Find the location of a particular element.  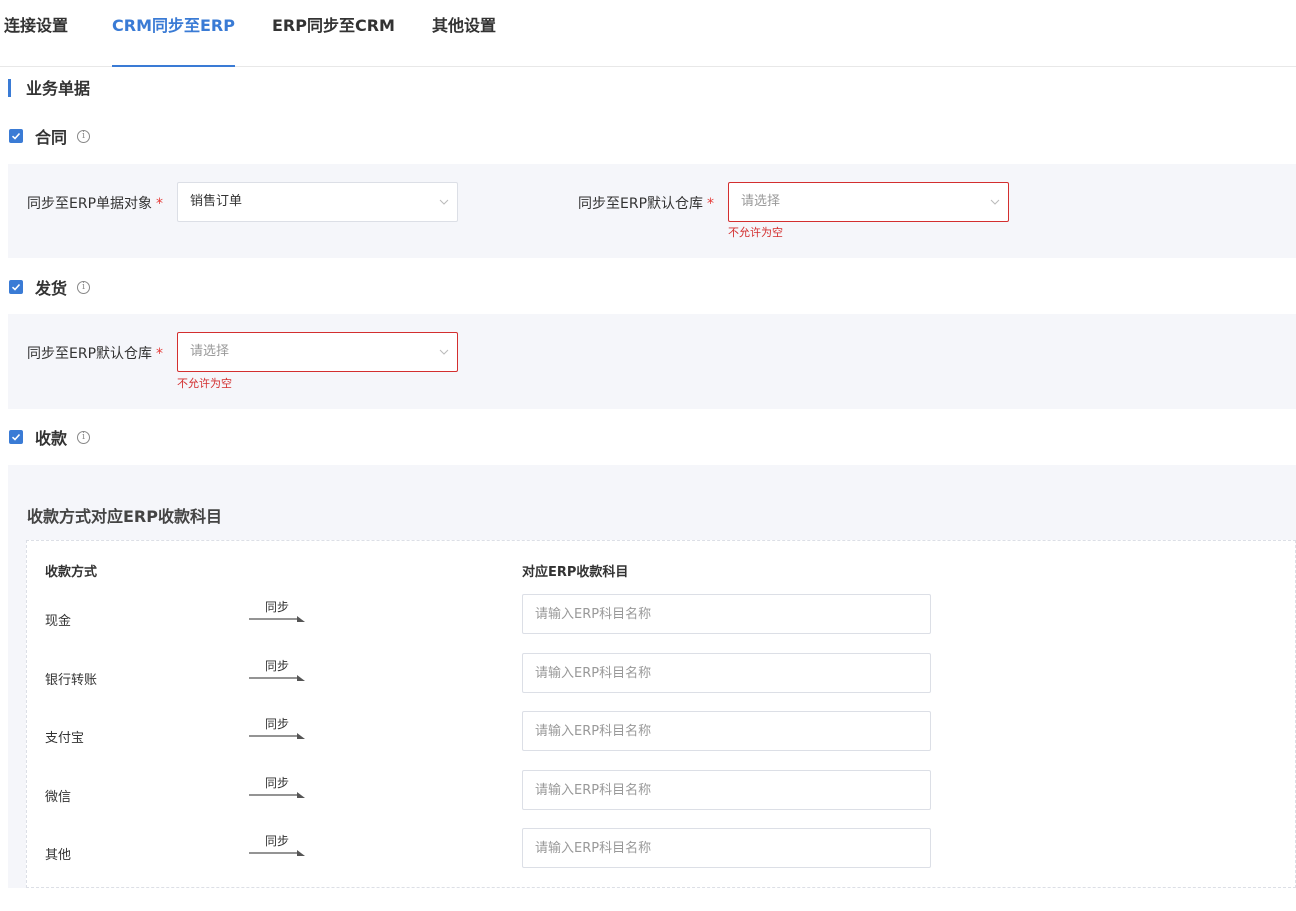

table-row: 微信 同步 is located at coordinates (661, 790).